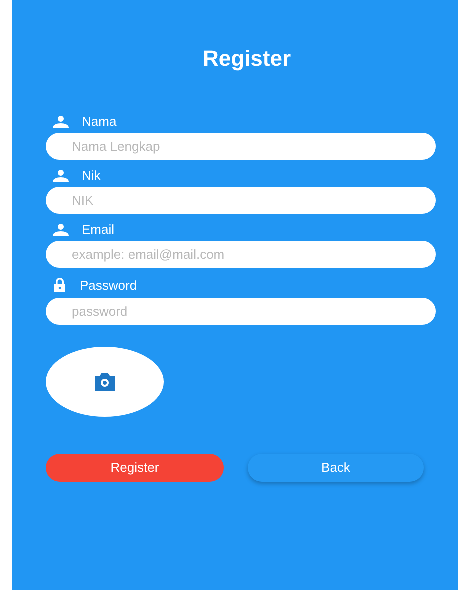  Describe the element at coordinates (99, 121) in the screenshot. I see `field-label: Nama` at that location.